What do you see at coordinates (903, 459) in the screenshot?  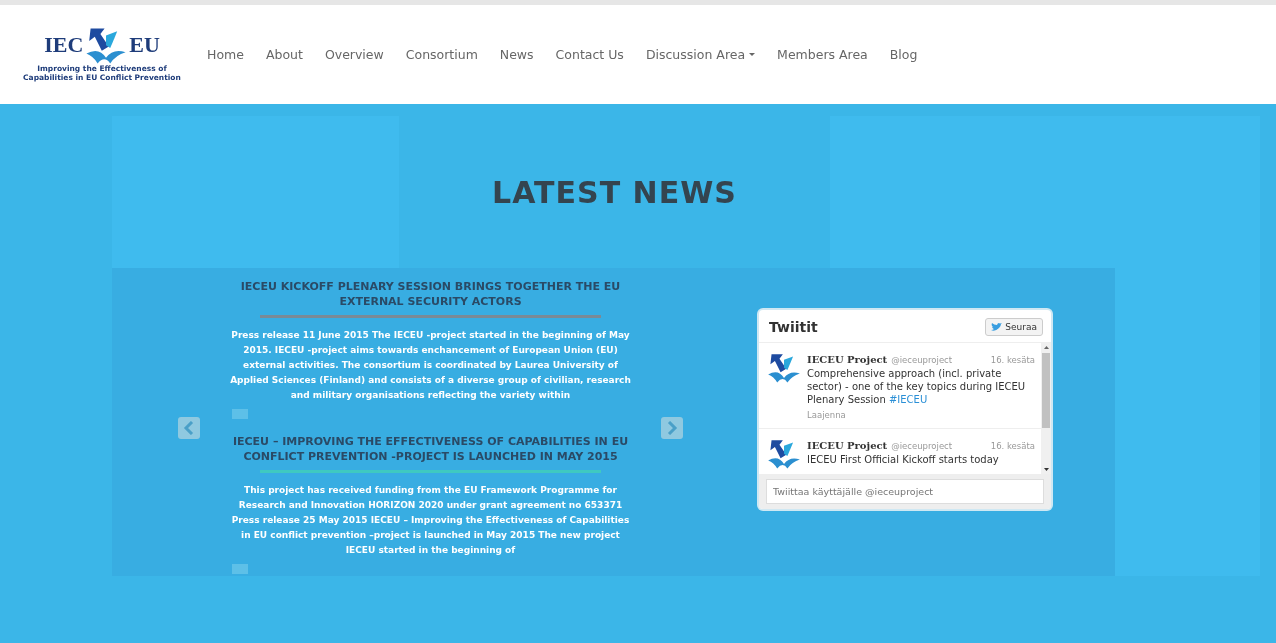 I see `tweet-text: IECEU First Official Kickoff starts today` at bounding box center [903, 459].